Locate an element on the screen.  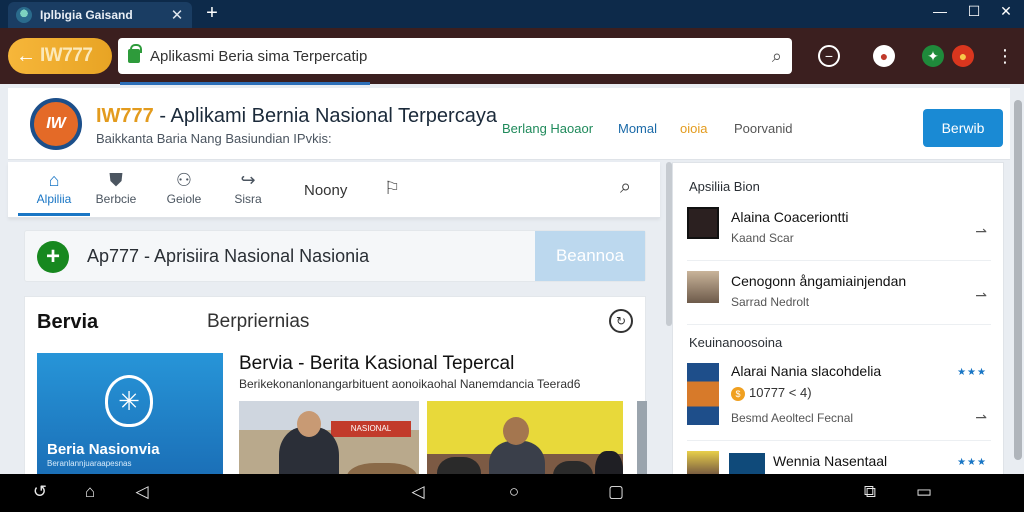
people-icon: ⚇ is located at coordinates (184, 180).